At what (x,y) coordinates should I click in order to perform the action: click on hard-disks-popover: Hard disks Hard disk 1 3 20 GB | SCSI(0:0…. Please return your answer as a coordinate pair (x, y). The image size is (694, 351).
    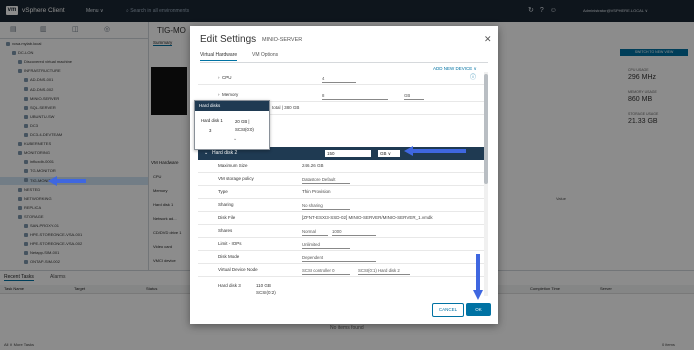
    Looking at the image, I should click on (232, 125).